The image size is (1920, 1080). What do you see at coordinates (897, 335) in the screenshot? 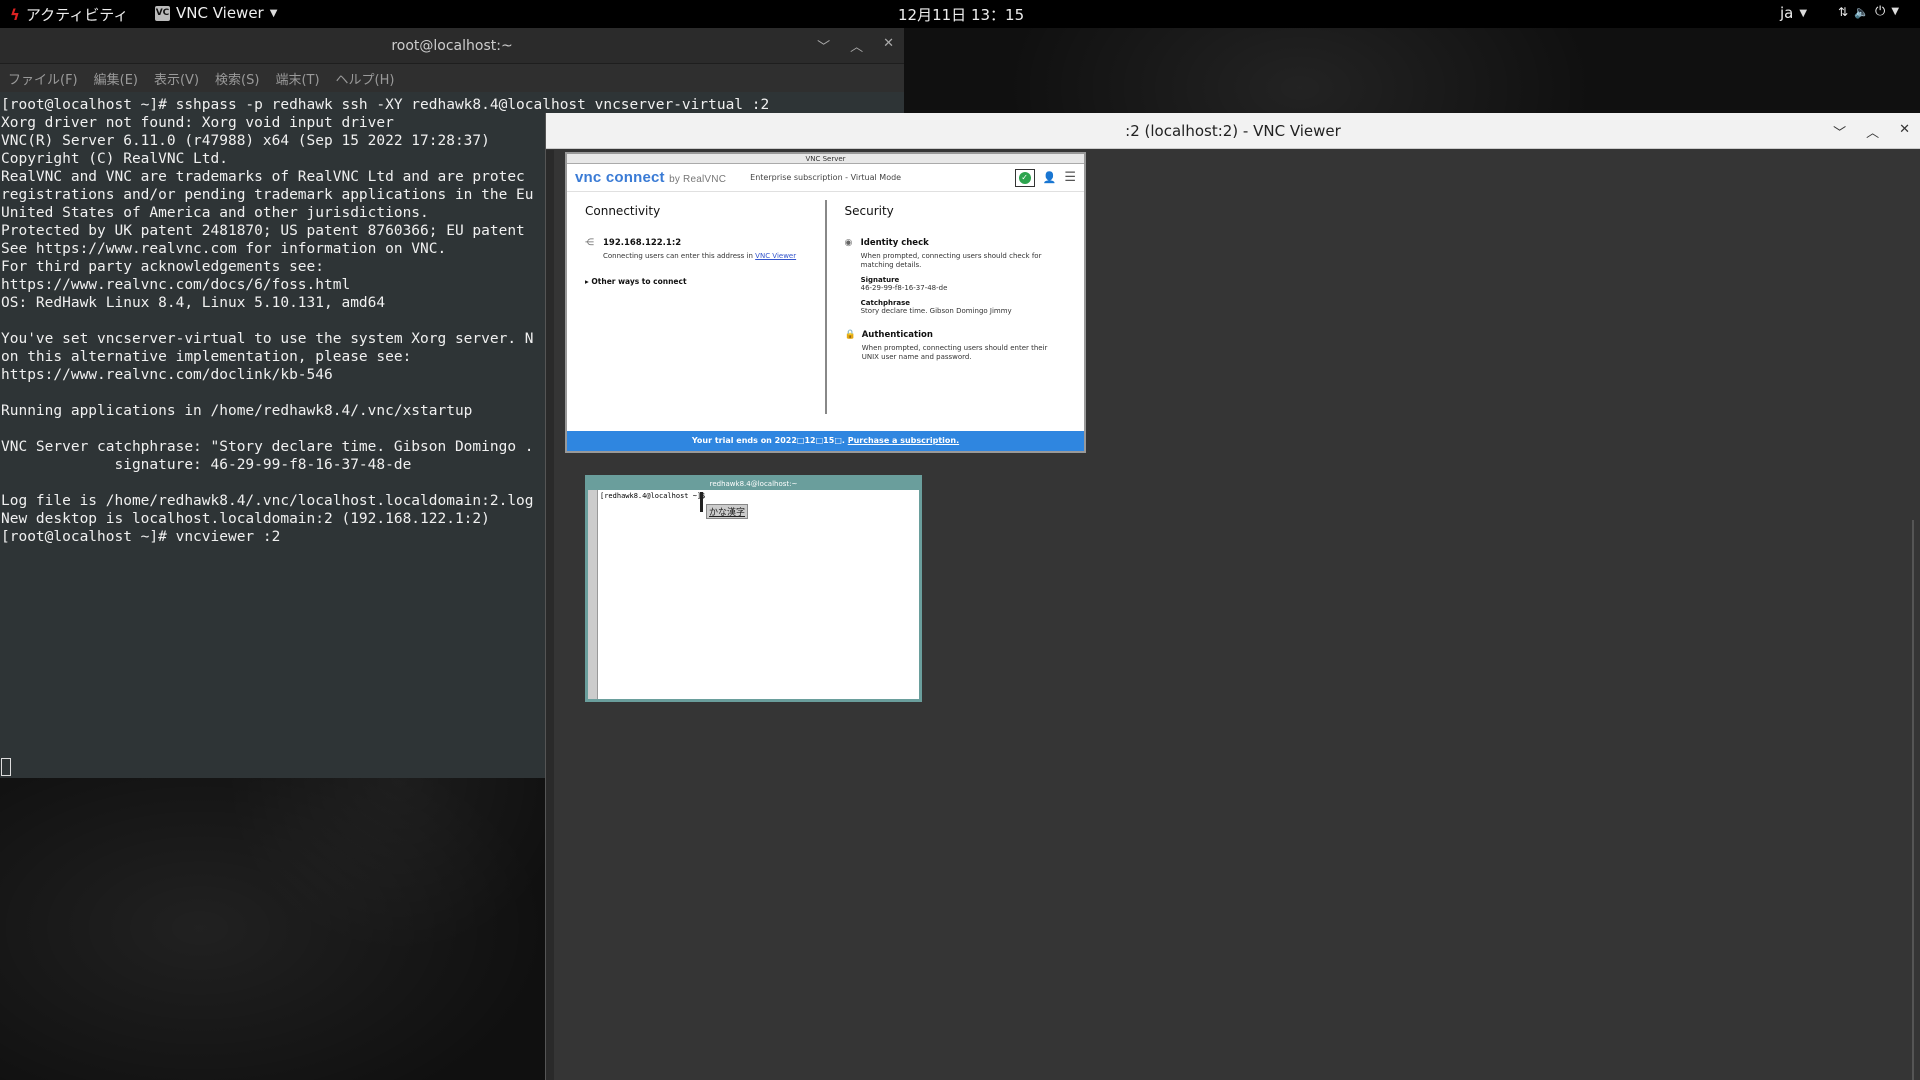
I see `authentication-title: Authentication` at bounding box center [897, 335].